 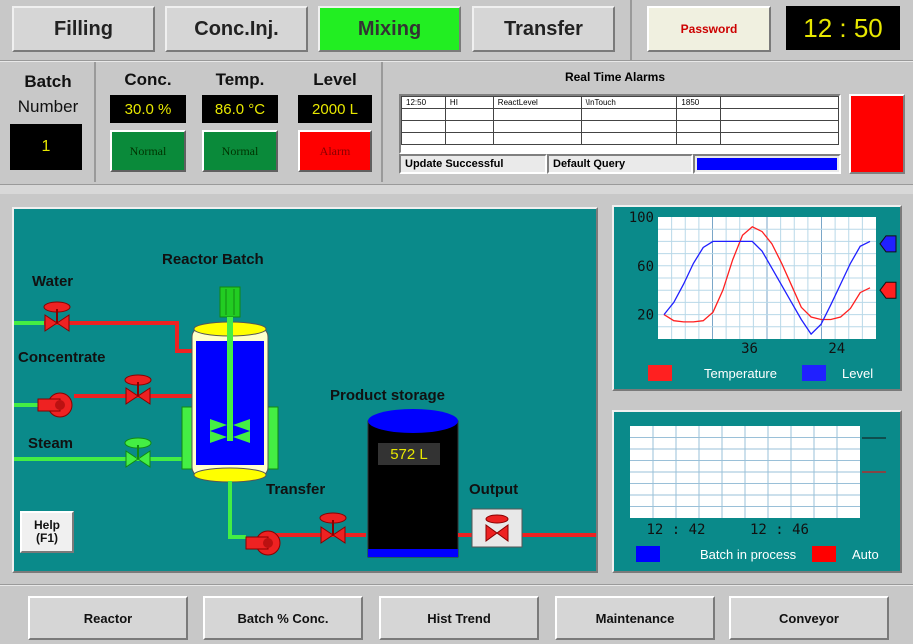 What do you see at coordinates (757, 491) in the screenshot?
I see `batch-trend-panel: 12 : 42 12 : 46 Batch in process Auto` at bounding box center [757, 491].